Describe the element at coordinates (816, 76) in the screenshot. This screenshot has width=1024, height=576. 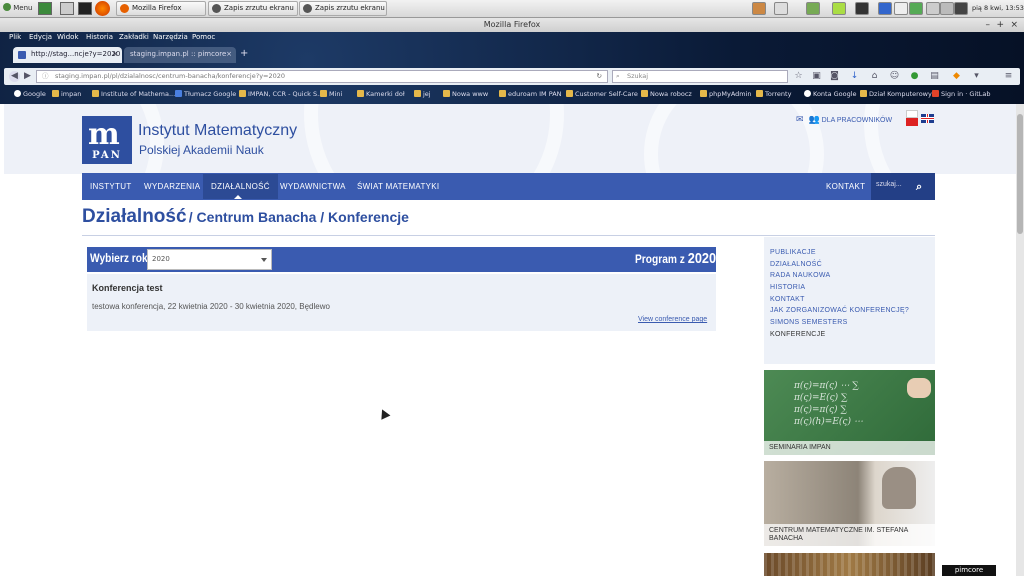
I see `clipboard-icon: ▣` at that location.